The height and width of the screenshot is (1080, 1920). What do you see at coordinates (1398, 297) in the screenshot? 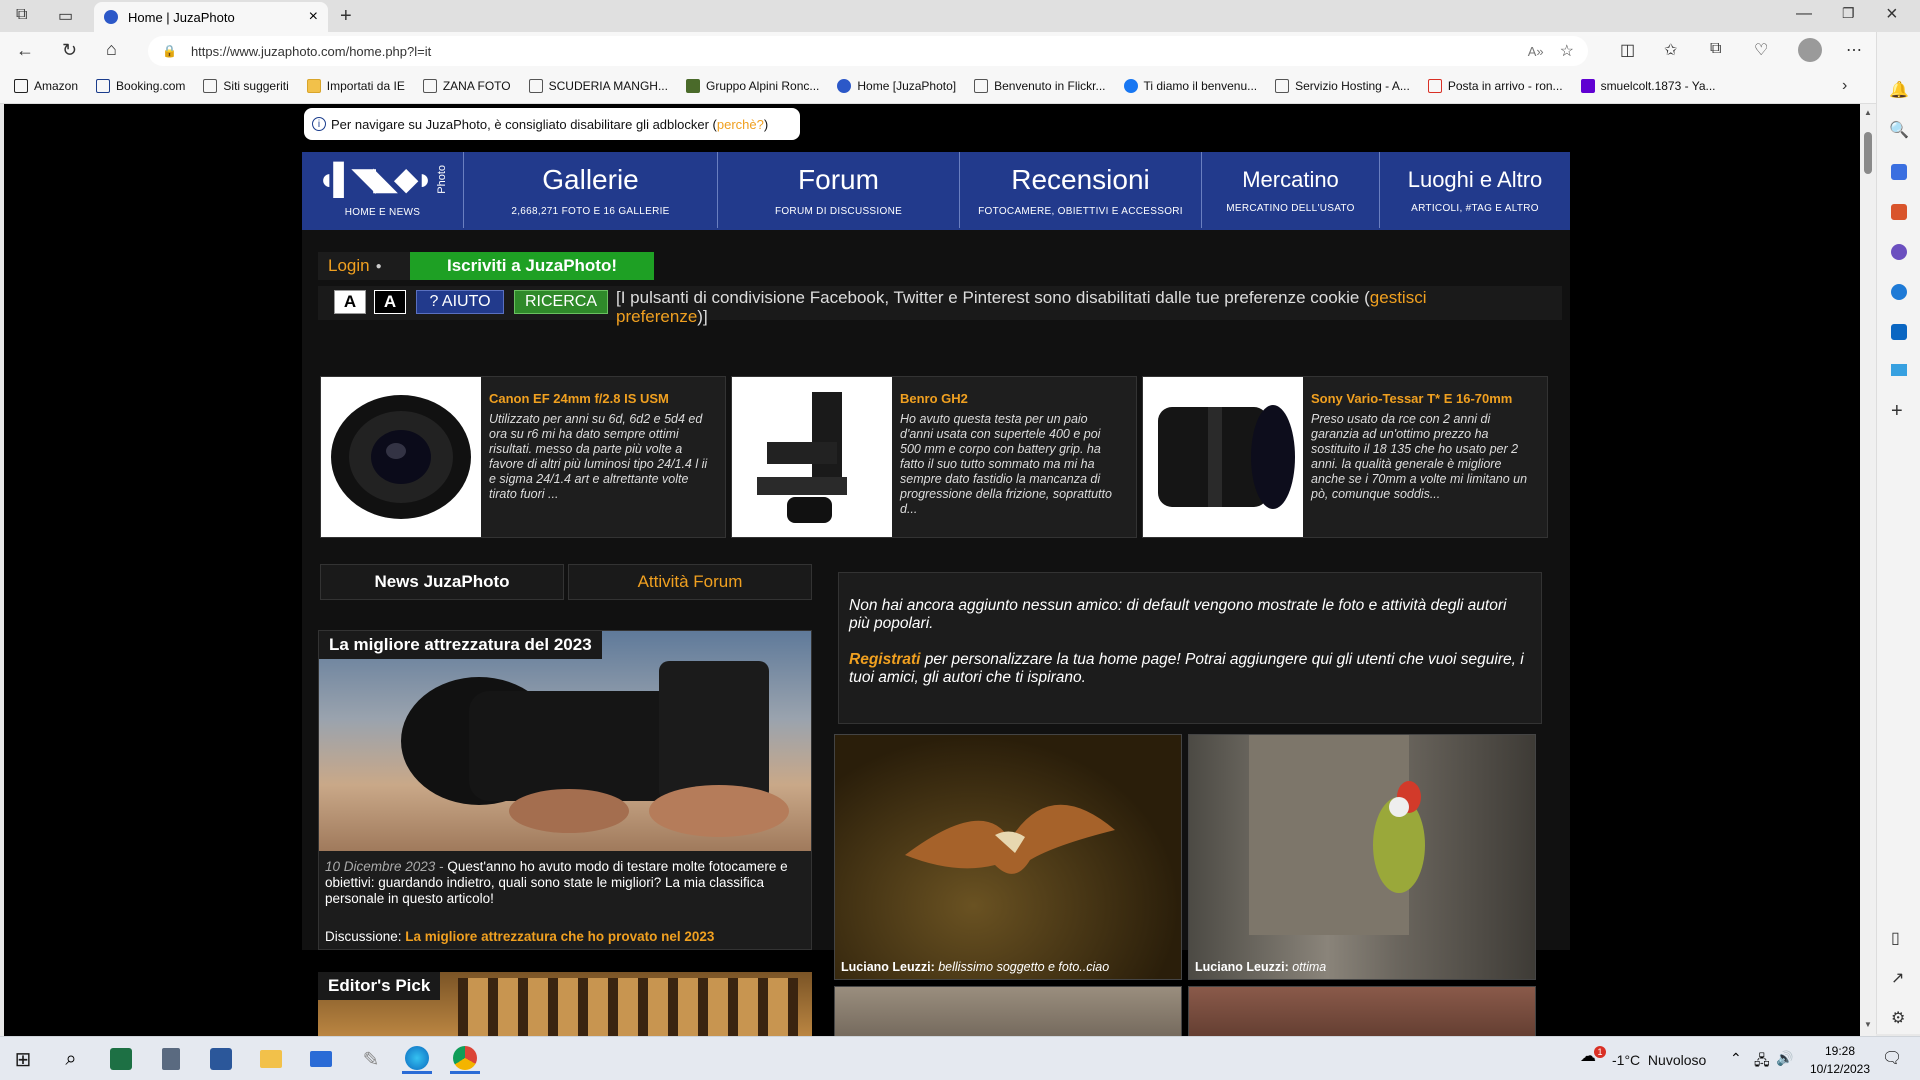
I see `cookie-manage-link: gestisci` at bounding box center [1398, 297].